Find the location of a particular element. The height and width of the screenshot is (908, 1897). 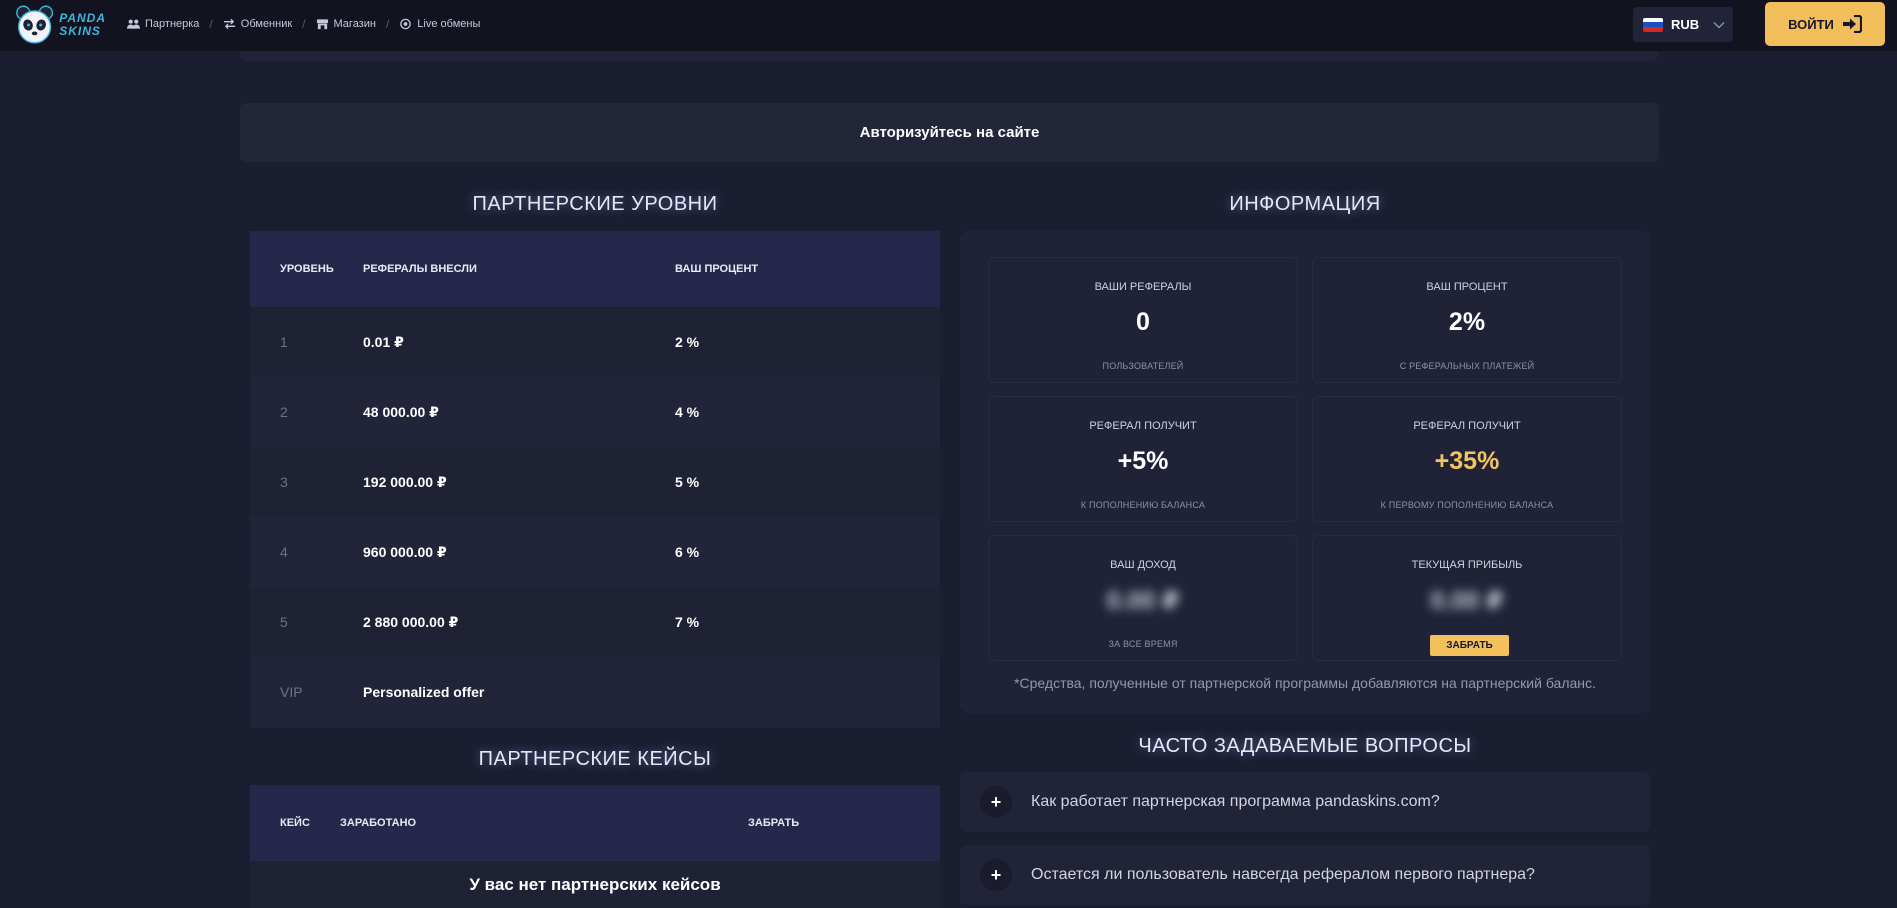

level-cell: 3 is located at coordinates (284, 482).